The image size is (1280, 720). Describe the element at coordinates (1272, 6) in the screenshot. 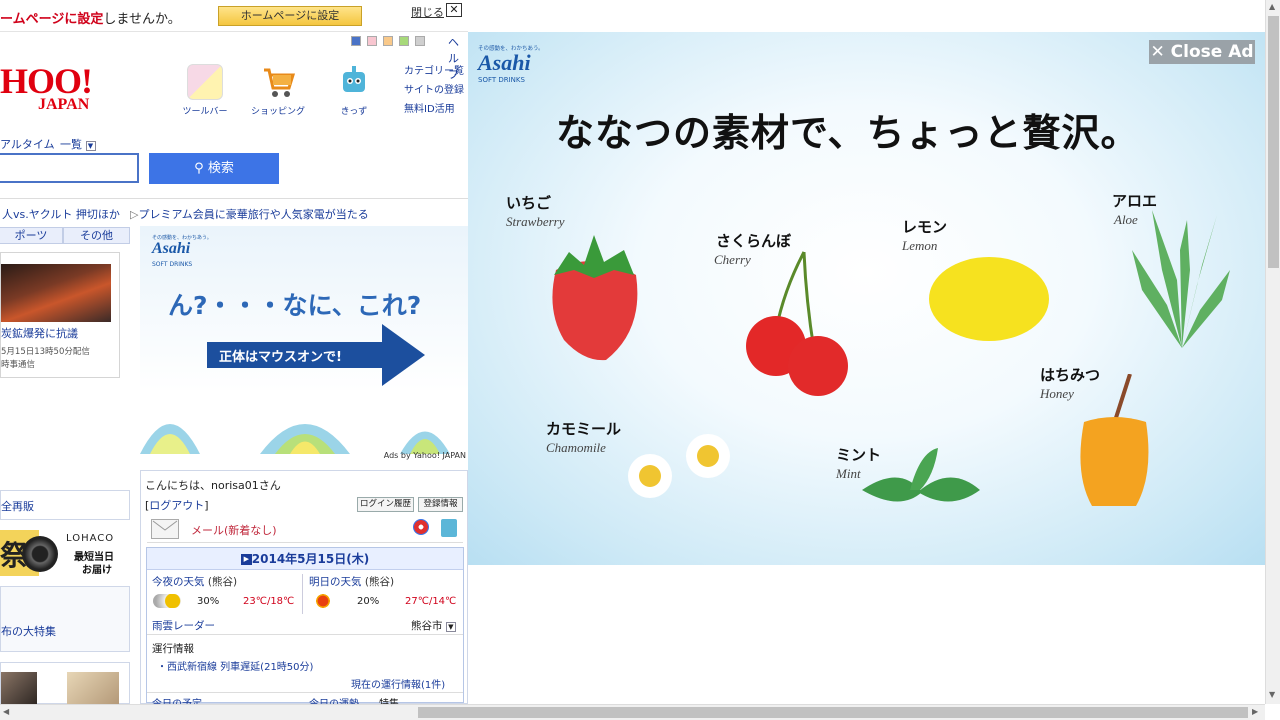

I see `scroll-up-arrow-icon: ▲` at that location.